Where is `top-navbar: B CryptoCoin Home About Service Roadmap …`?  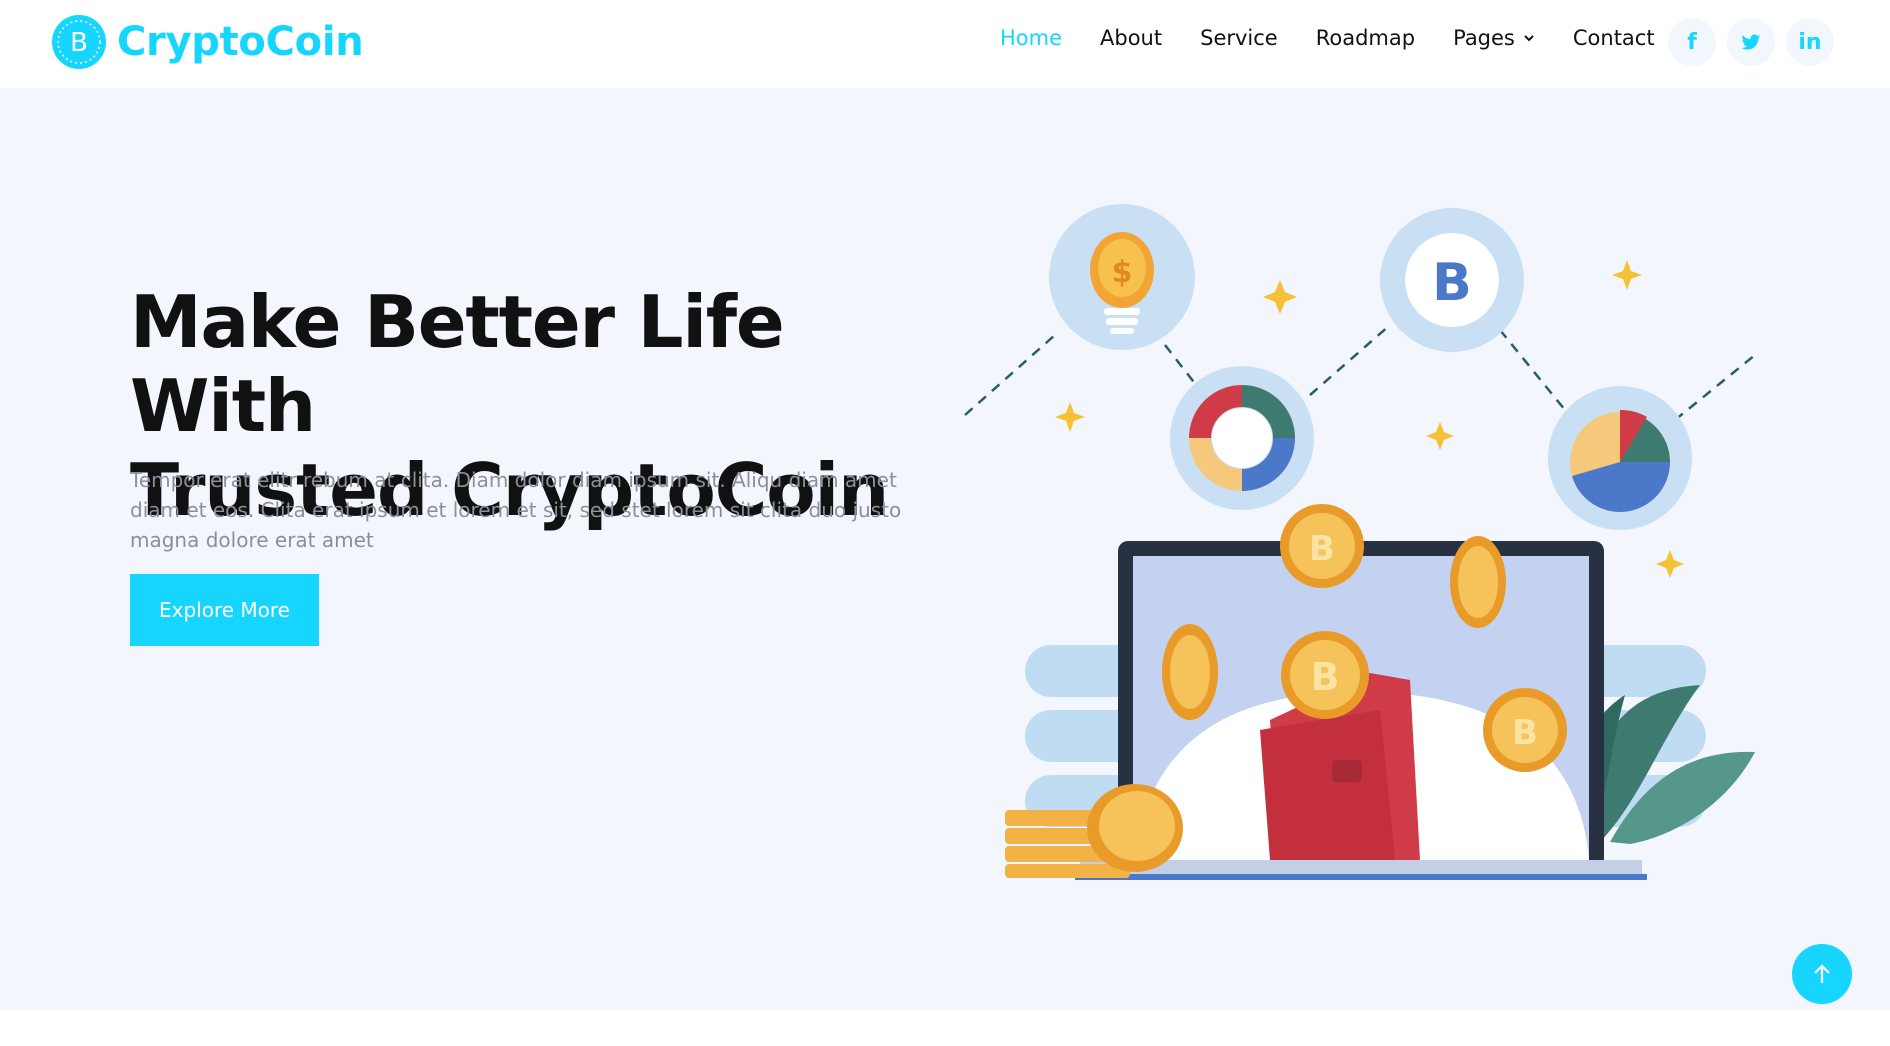
top-navbar: B CryptoCoin Home About Service Roadmap … is located at coordinates (945, 44).